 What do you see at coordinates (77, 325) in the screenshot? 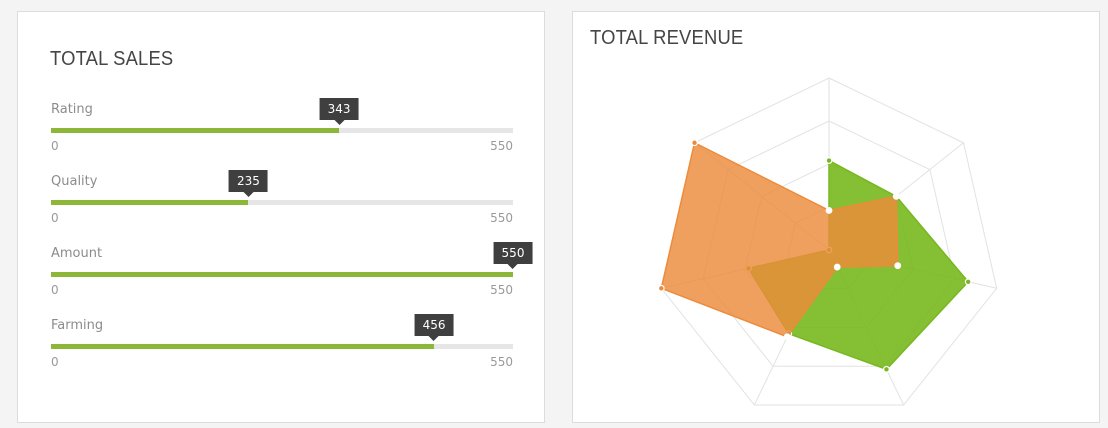
I see `sales-bar-label: Farming` at bounding box center [77, 325].